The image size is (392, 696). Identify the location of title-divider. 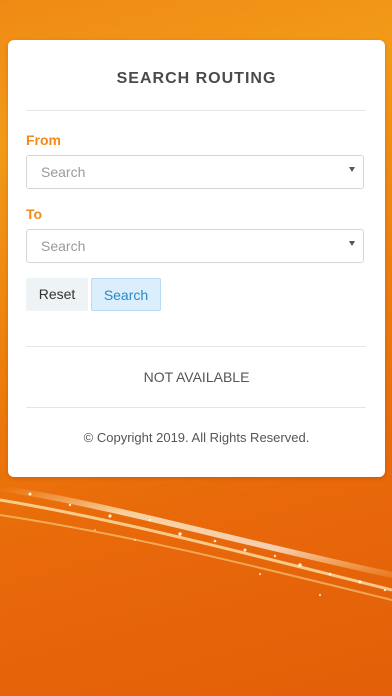
(196, 110).